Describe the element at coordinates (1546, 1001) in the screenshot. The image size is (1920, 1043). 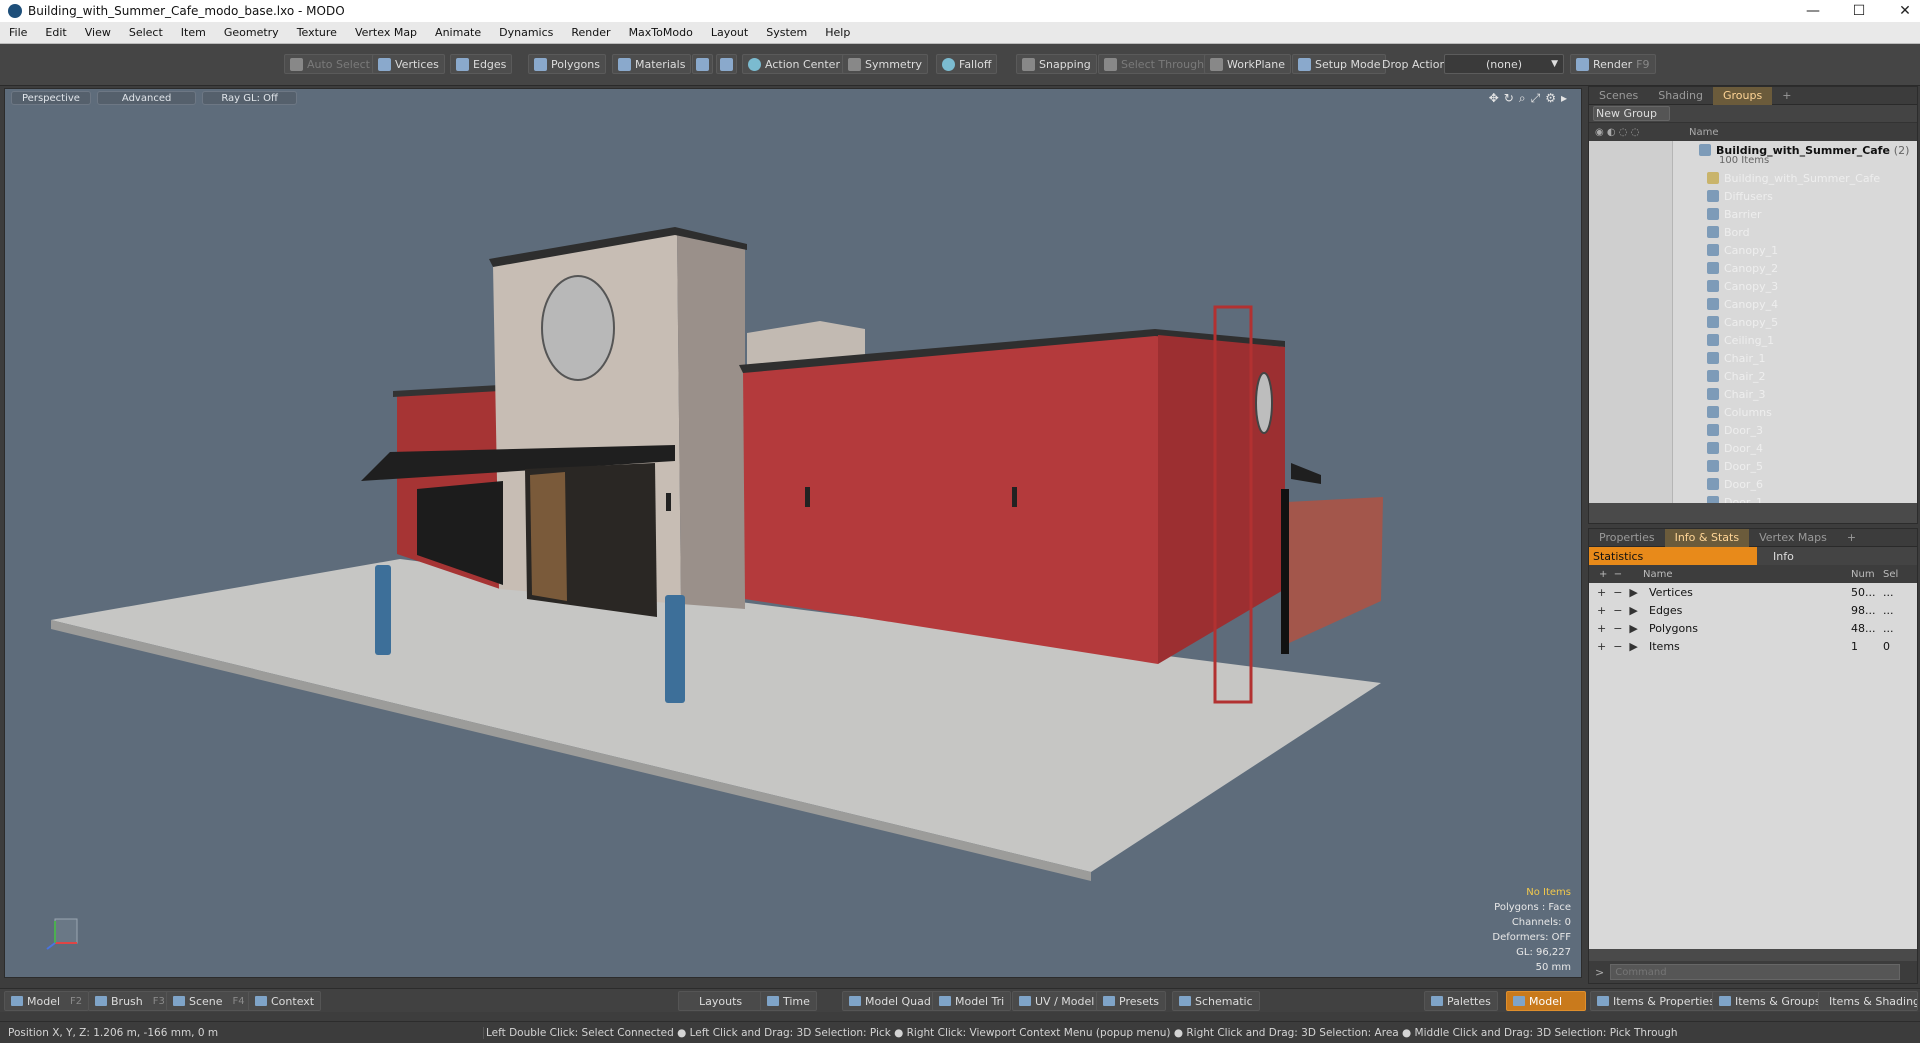
I see `model-layout-button: Model` at that location.